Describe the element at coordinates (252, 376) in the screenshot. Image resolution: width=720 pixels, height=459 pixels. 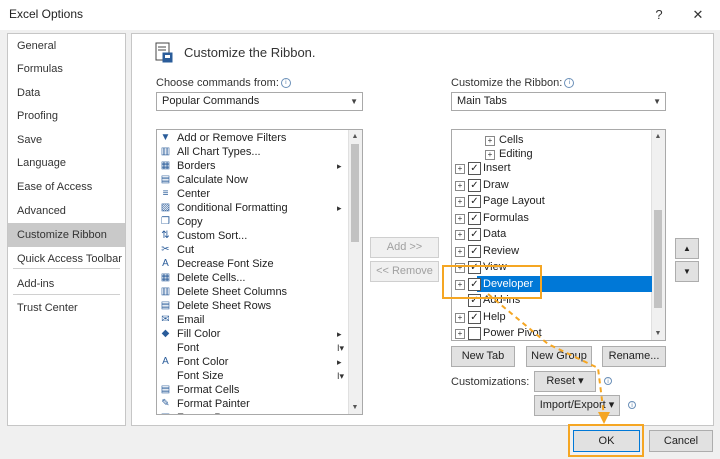
I see `command-item: Font Size I▾` at that location.